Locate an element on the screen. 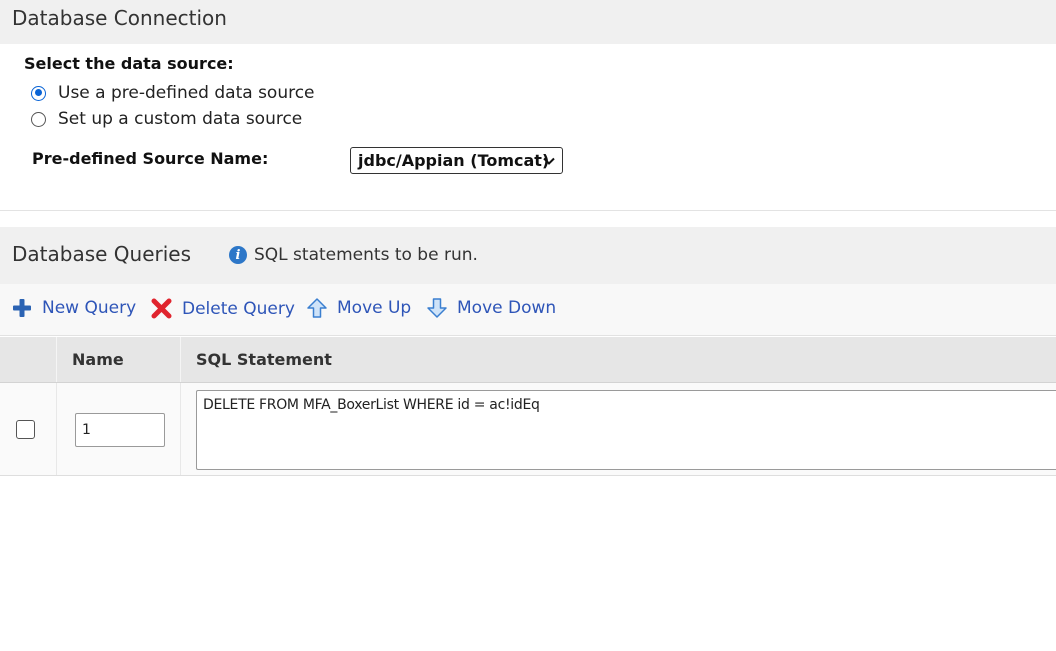 This screenshot has height=651, width=1056. source-name-value: jdbc/Appian (Tomcat) is located at coordinates (454, 160).